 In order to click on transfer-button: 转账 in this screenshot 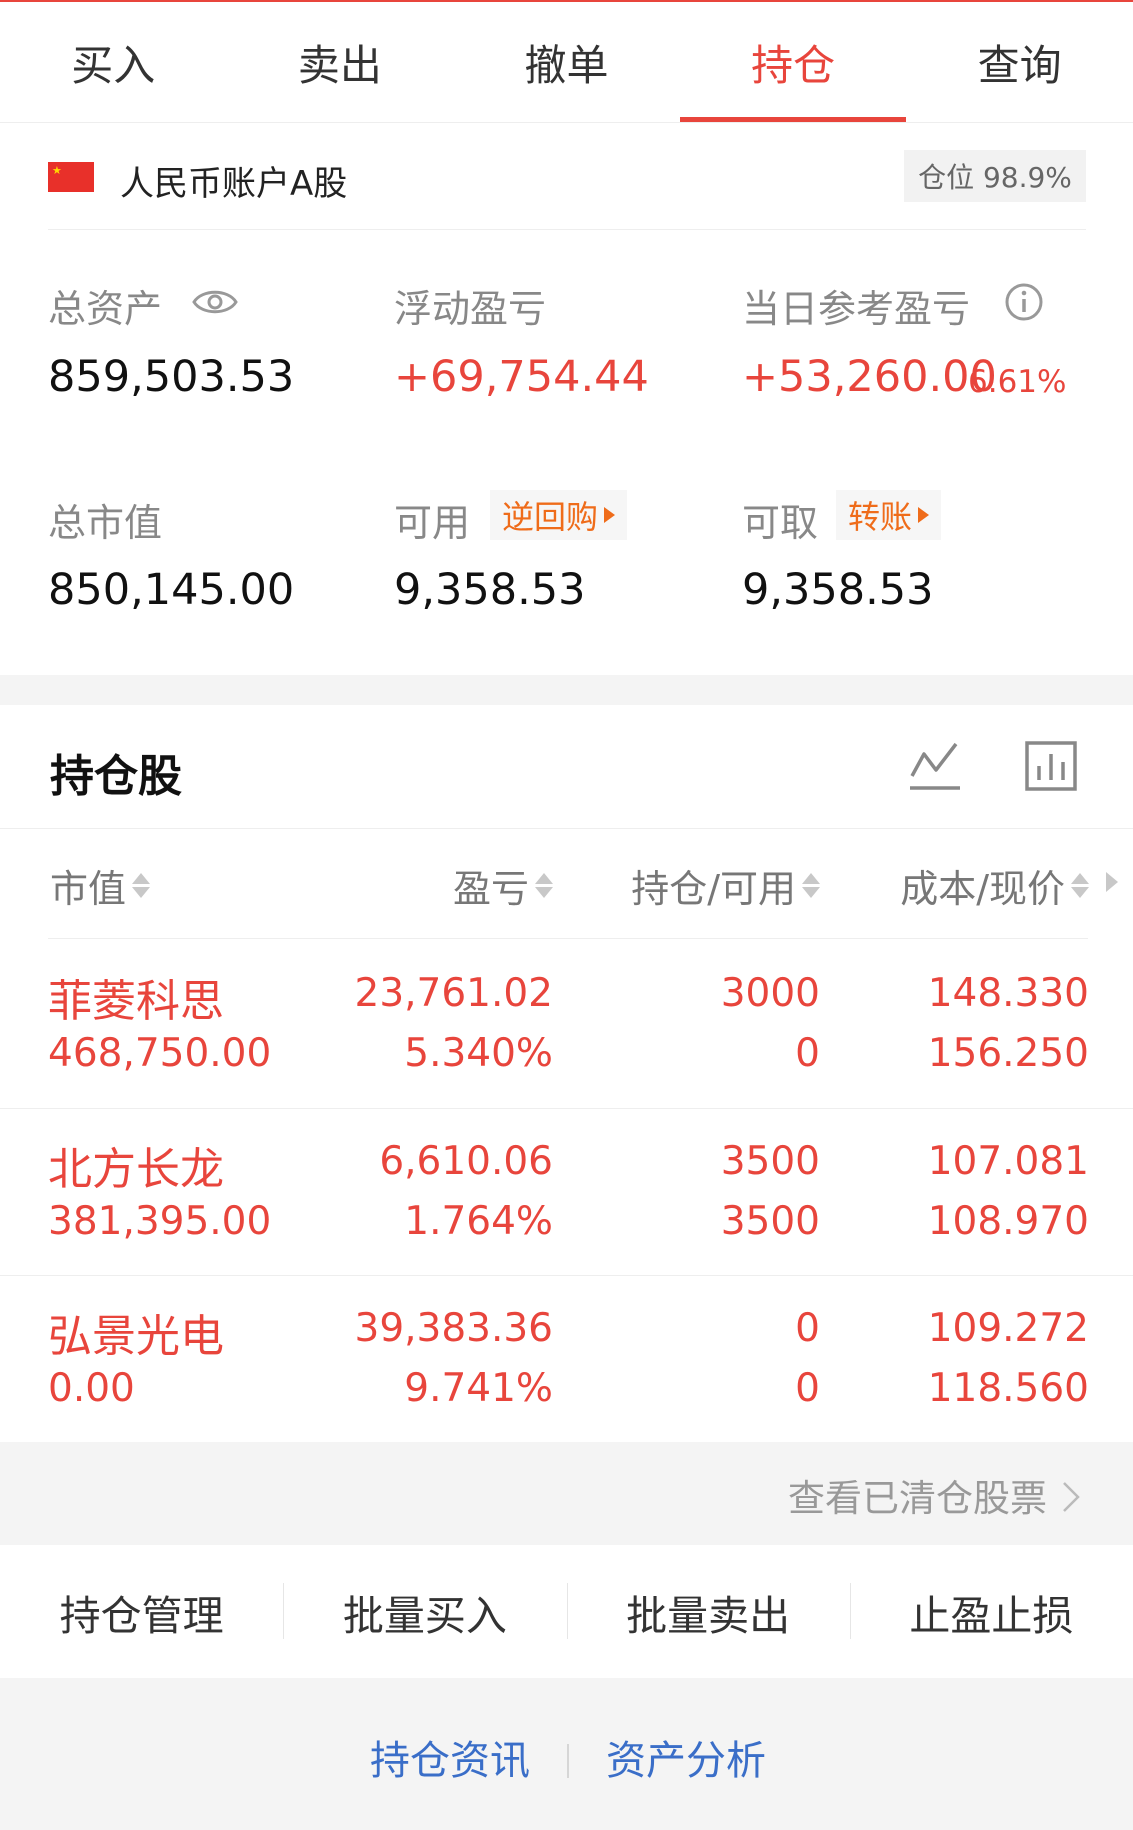, I will do `click(889, 515)`.